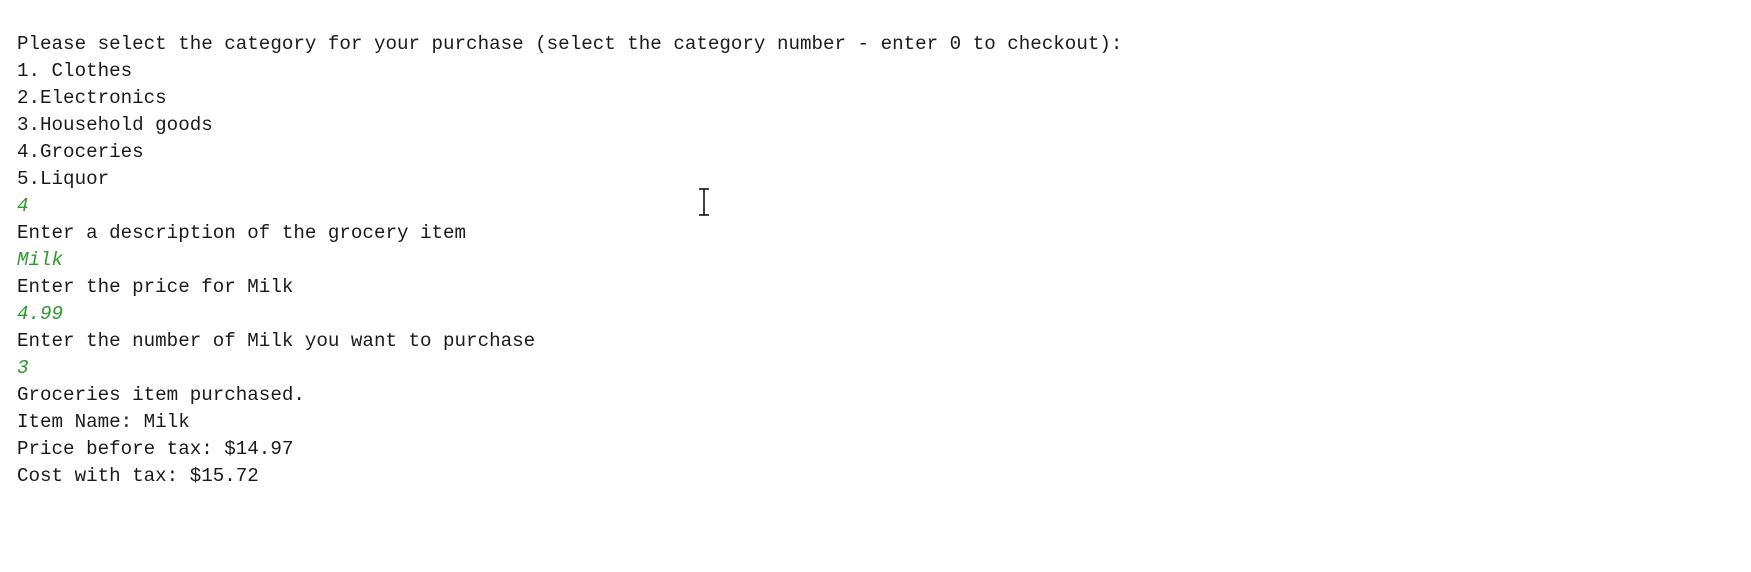  What do you see at coordinates (161, 395) in the screenshot?
I see `purchase-confirmation: Groceries item purchased.` at bounding box center [161, 395].